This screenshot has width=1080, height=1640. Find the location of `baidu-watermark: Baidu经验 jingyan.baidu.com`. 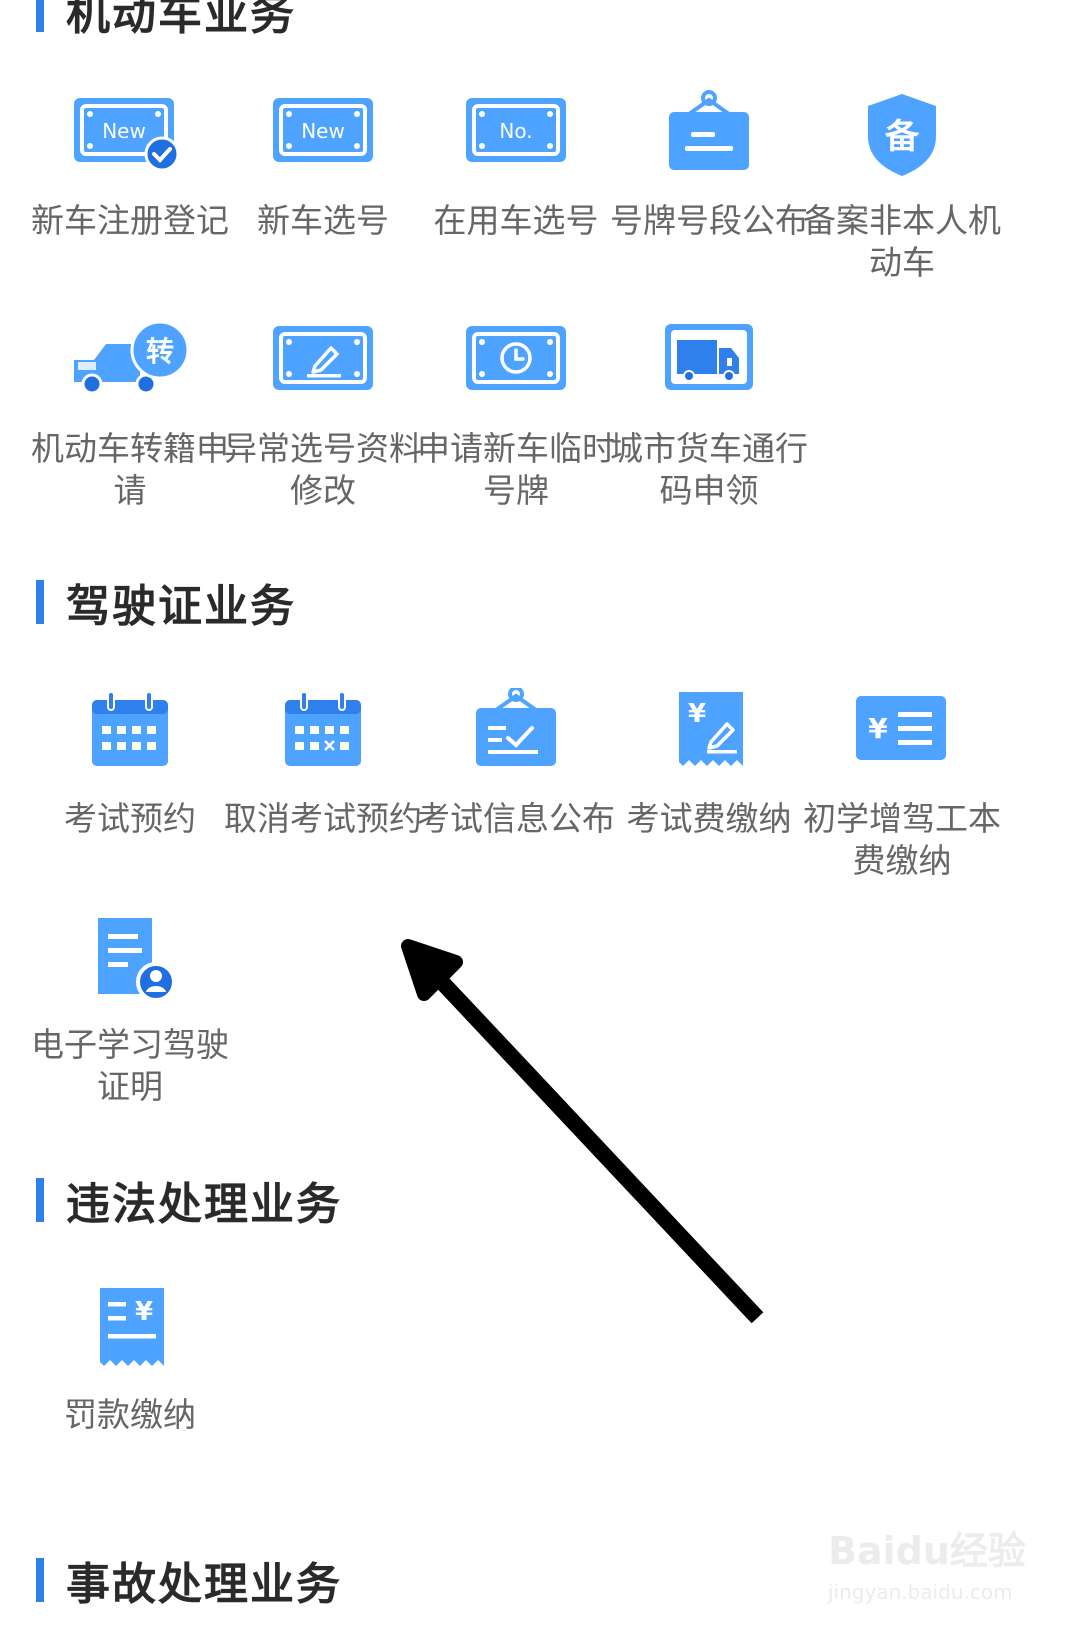

baidu-watermark: Baidu经验 jingyan.baidu.com is located at coordinates (928, 1570).